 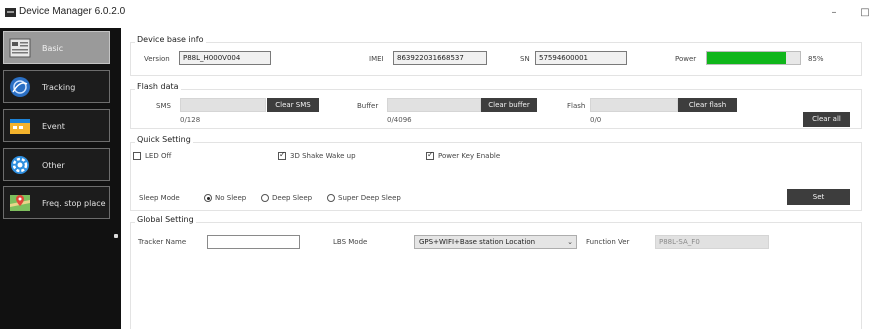 I want to click on shake-wake-checkbox, so click(x=282, y=155).